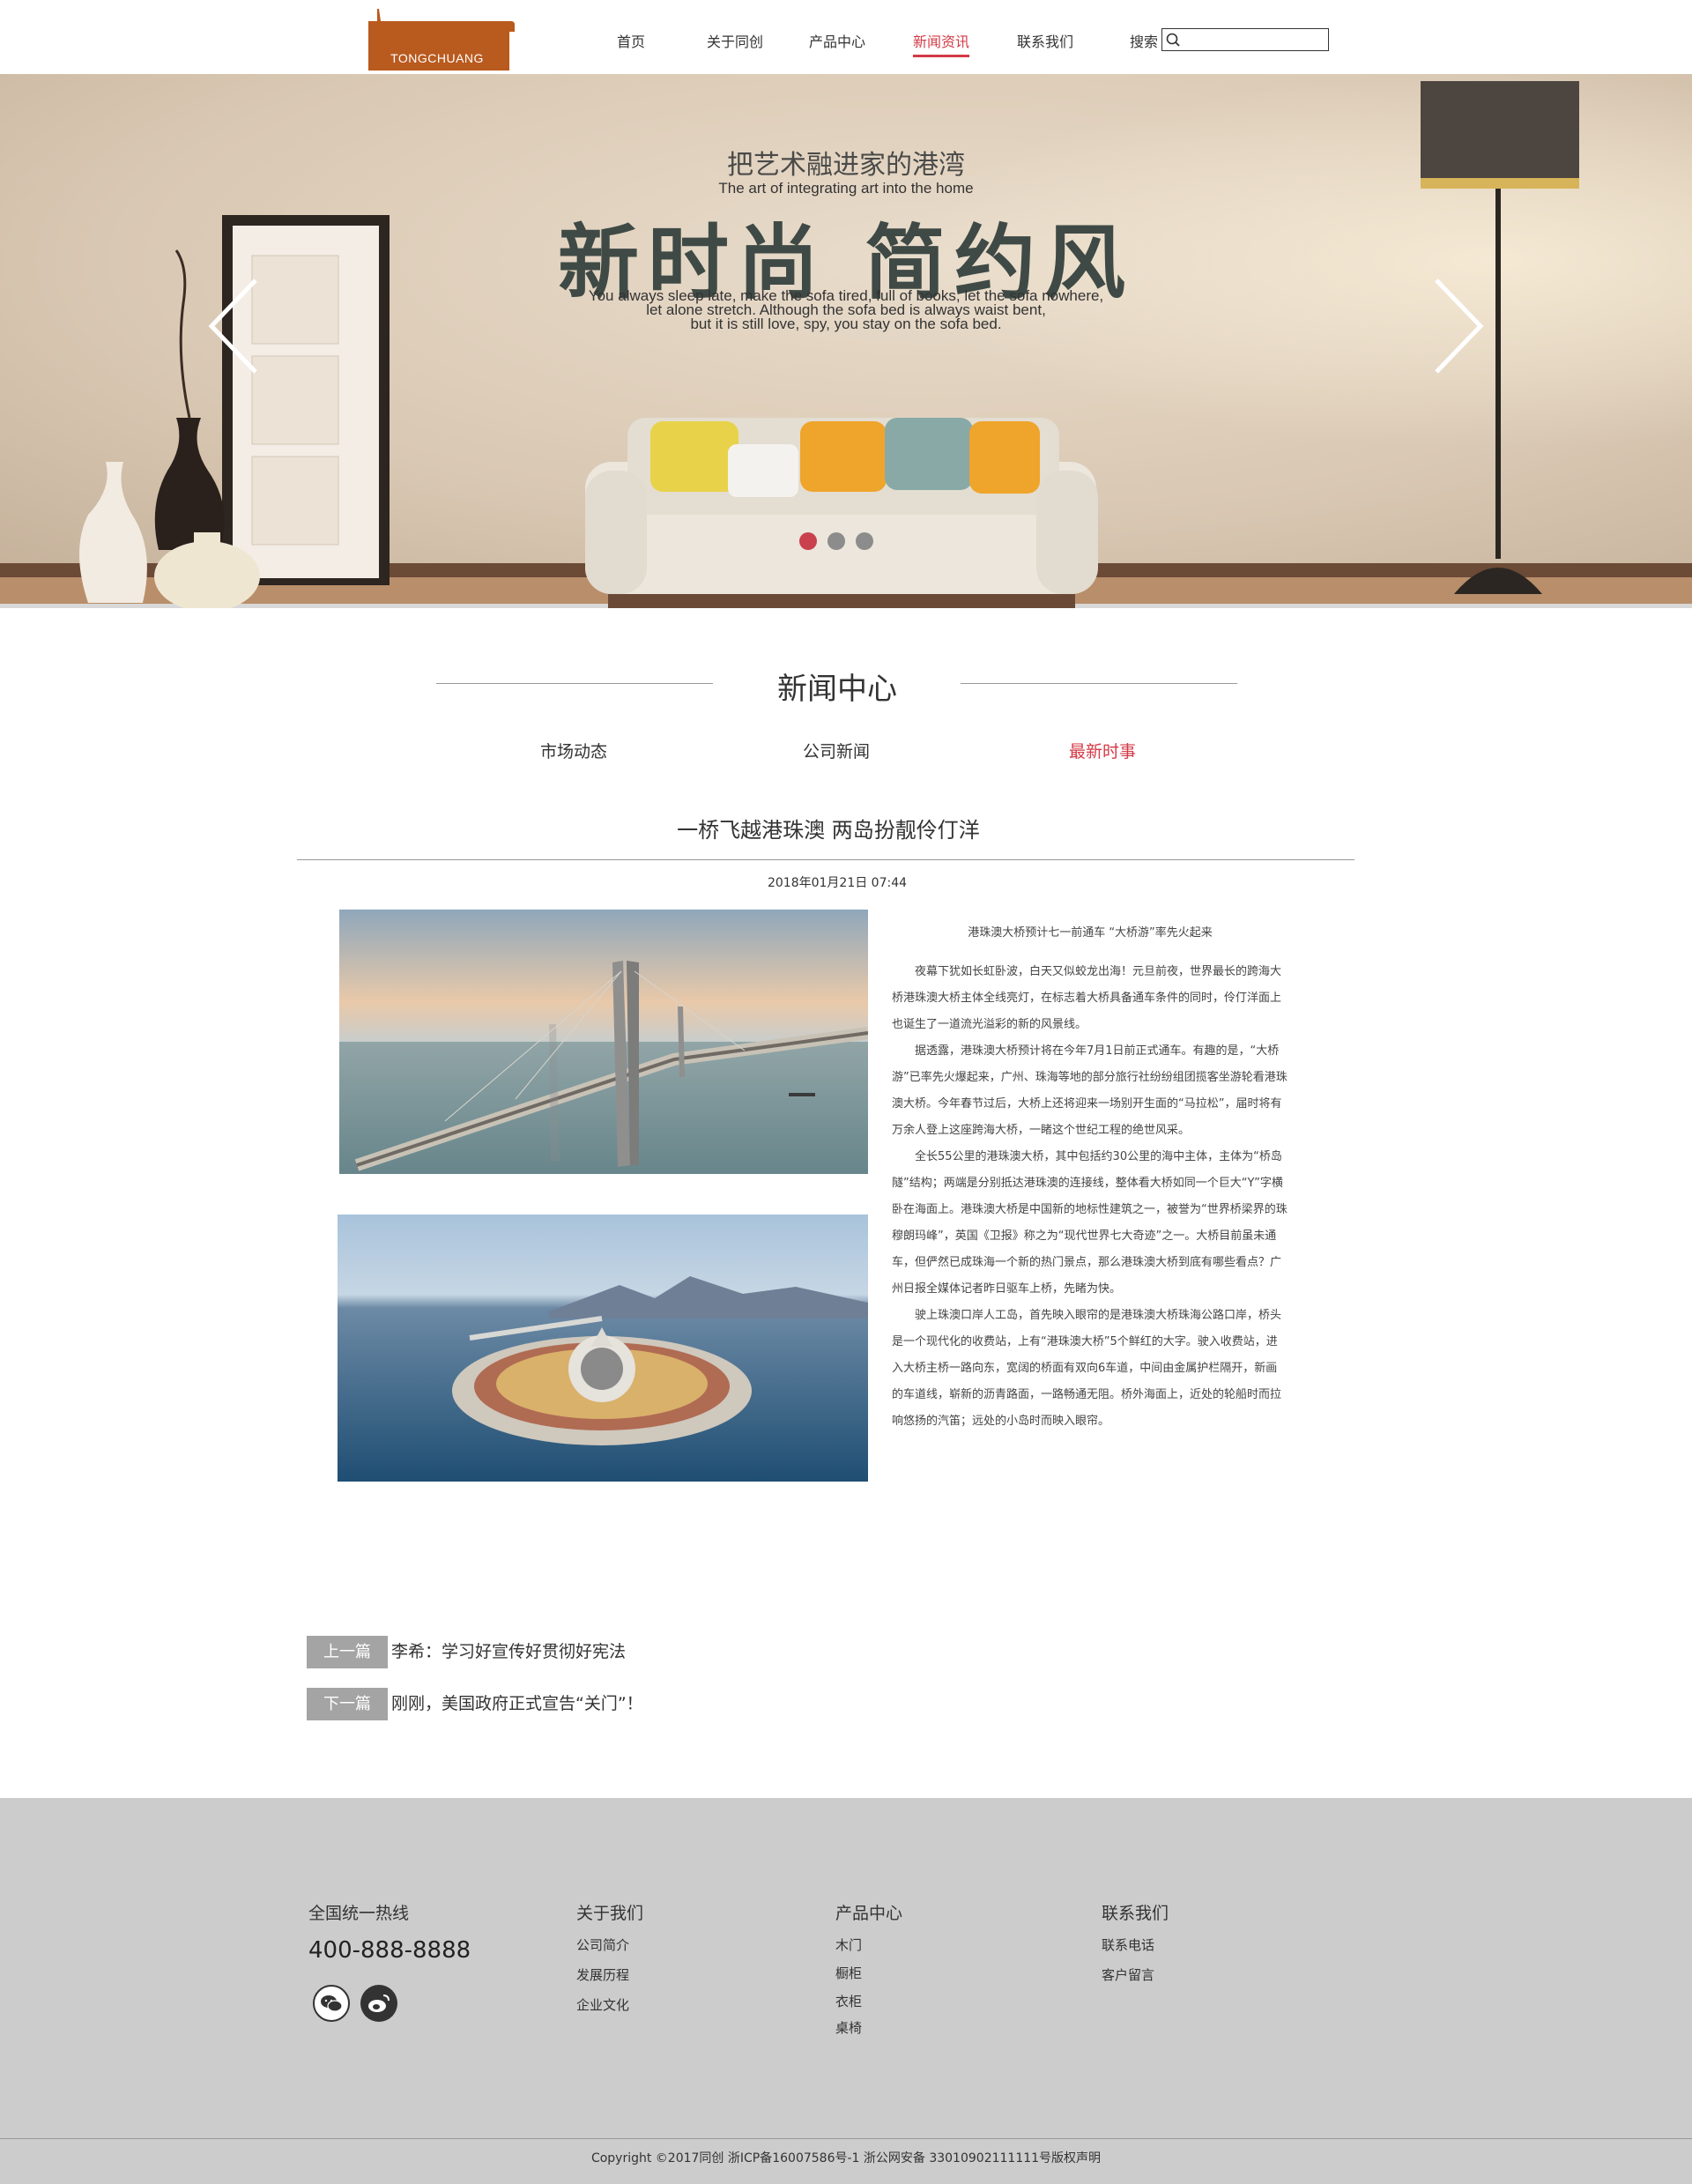 The width and height of the screenshot is (1692, 2184). Describe the element at coordinates (347, 1652) in the screenshot. I see `prev-article-button: 上一篇` at that location.